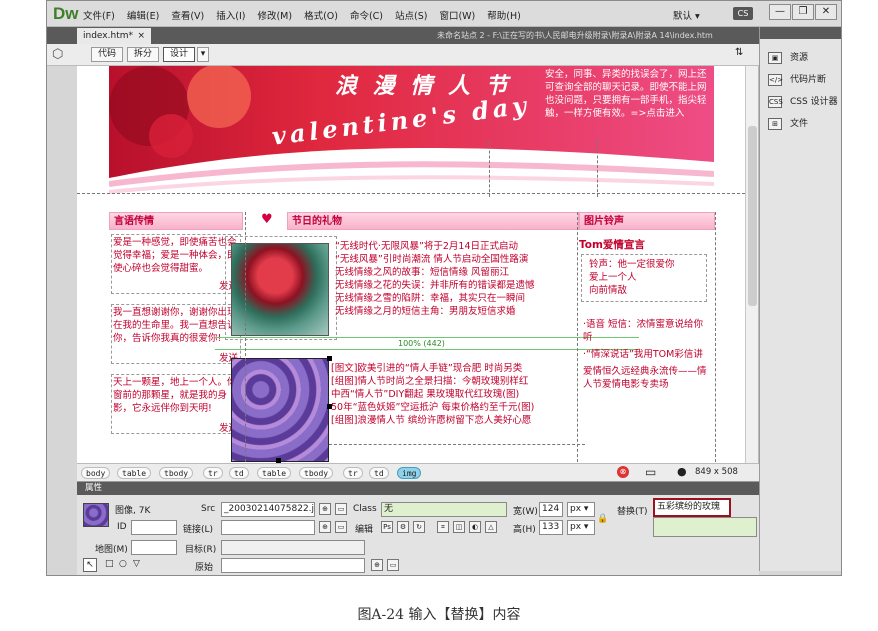 The height and width of the screenshot is (631, 878). Describe the element at coordinates (581, 527) in the screenshot. I see `height-unit-select: px ▾` at that location.